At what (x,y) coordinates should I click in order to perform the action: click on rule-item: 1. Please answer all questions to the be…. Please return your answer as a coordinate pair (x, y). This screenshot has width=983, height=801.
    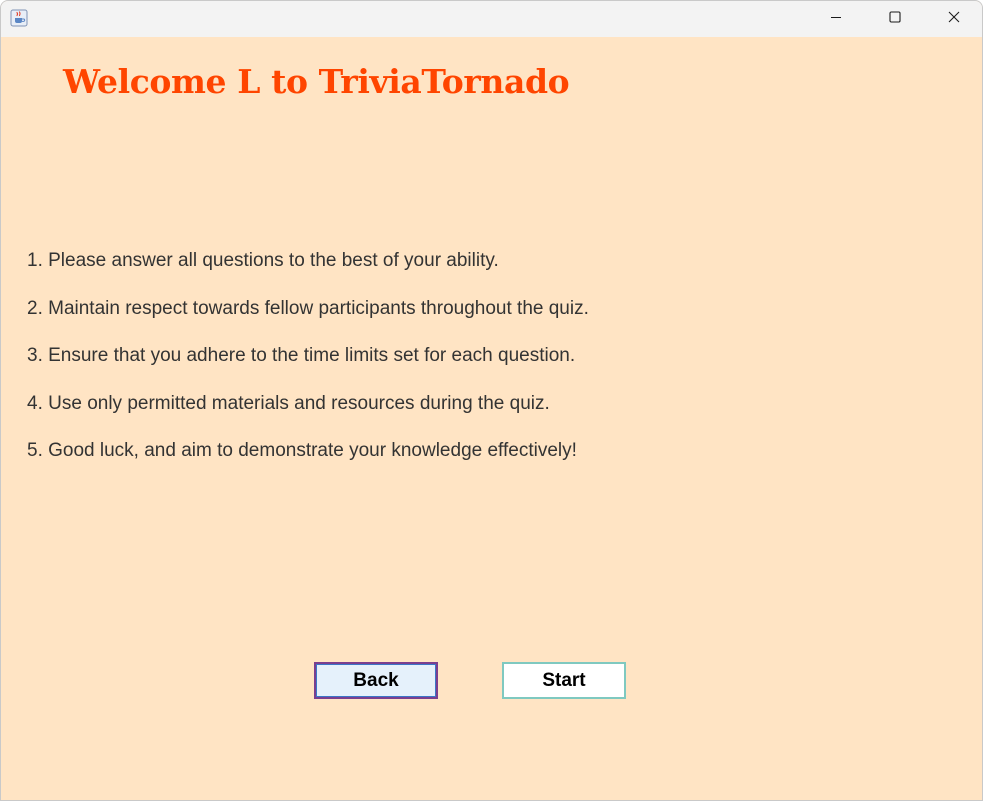
    Looking at the image, I should click on (263, 260).